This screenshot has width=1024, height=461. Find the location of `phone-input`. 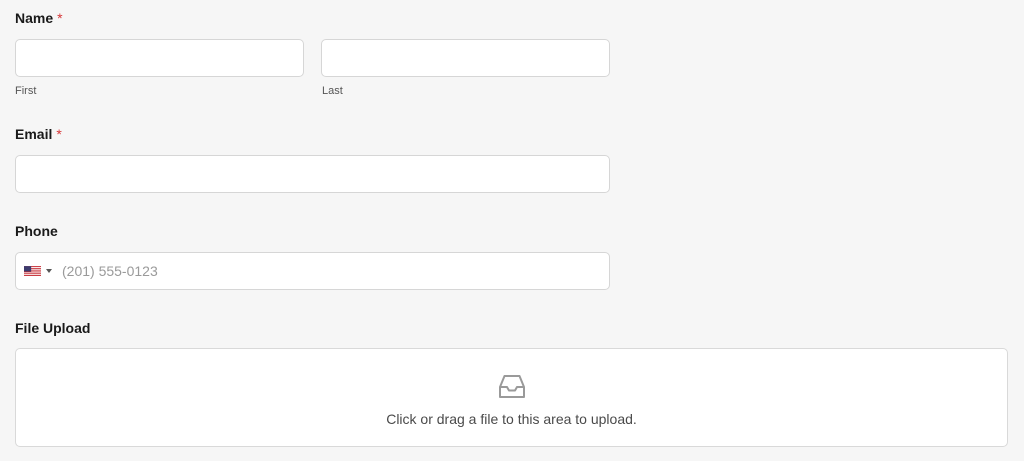

phone-input is located at coordinates (332, 271).